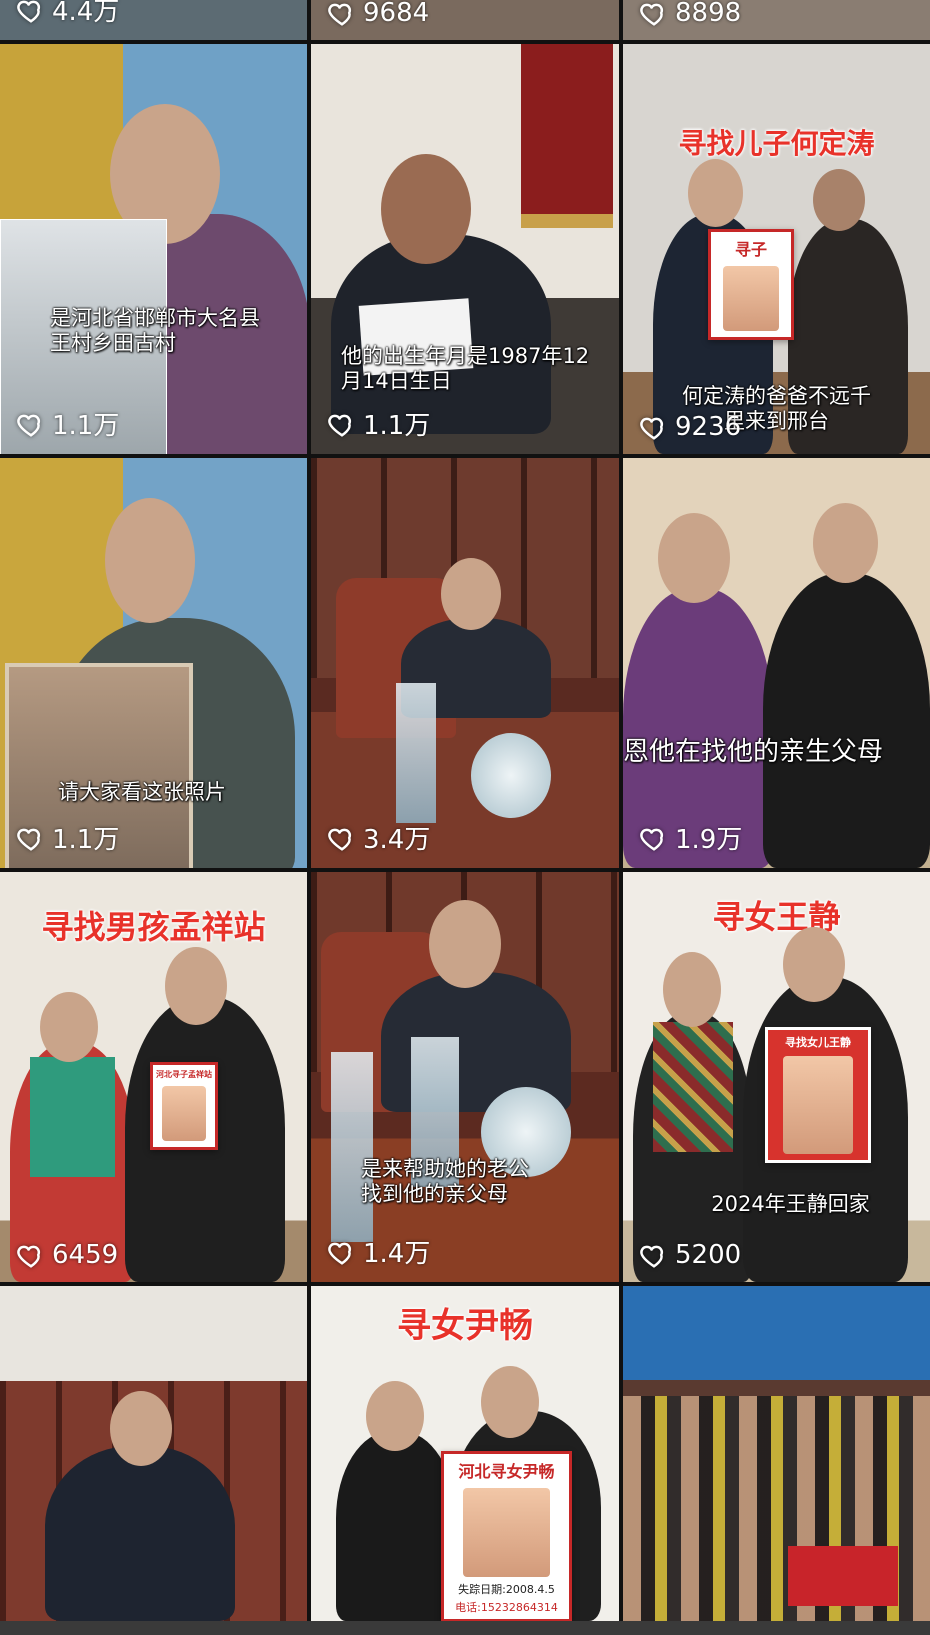  Describe the element at coordinates (445, 1181) in the screenshot. I see `video-subtitle: 是来帮助她的老公找到他的亲父母` at that location.